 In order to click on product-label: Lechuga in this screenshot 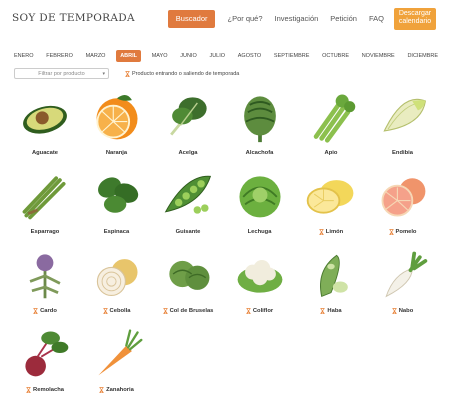, I will do `click(260, 232)`.